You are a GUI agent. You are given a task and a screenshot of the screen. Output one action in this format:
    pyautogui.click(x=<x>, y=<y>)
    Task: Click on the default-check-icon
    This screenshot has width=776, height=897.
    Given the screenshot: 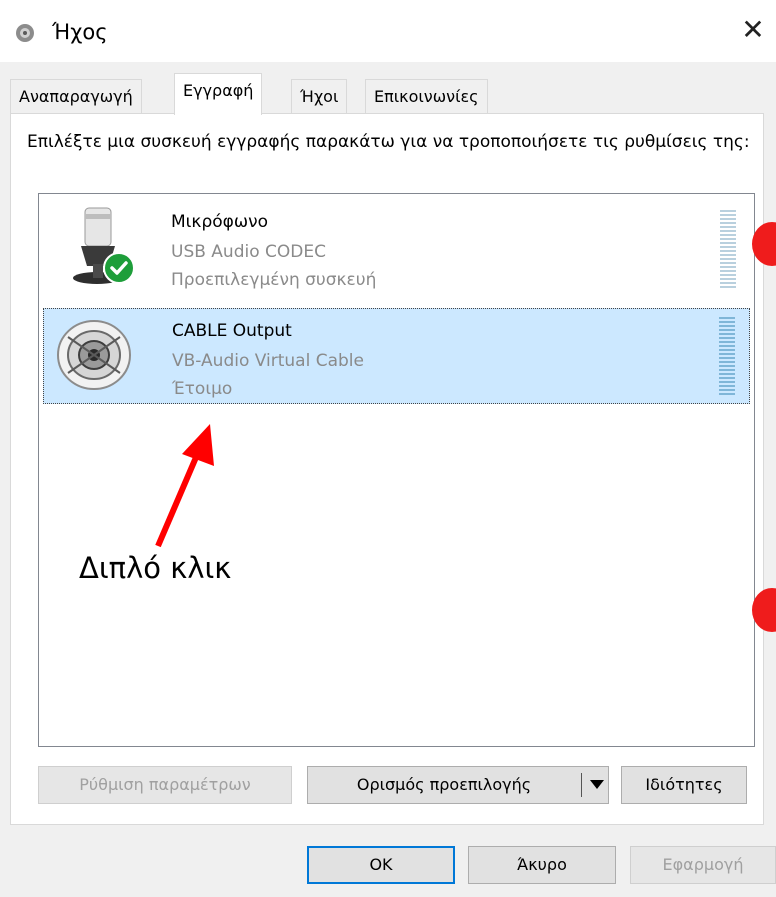 What is the action you would take?
    pyautogui.click(x=119, y=268)
    